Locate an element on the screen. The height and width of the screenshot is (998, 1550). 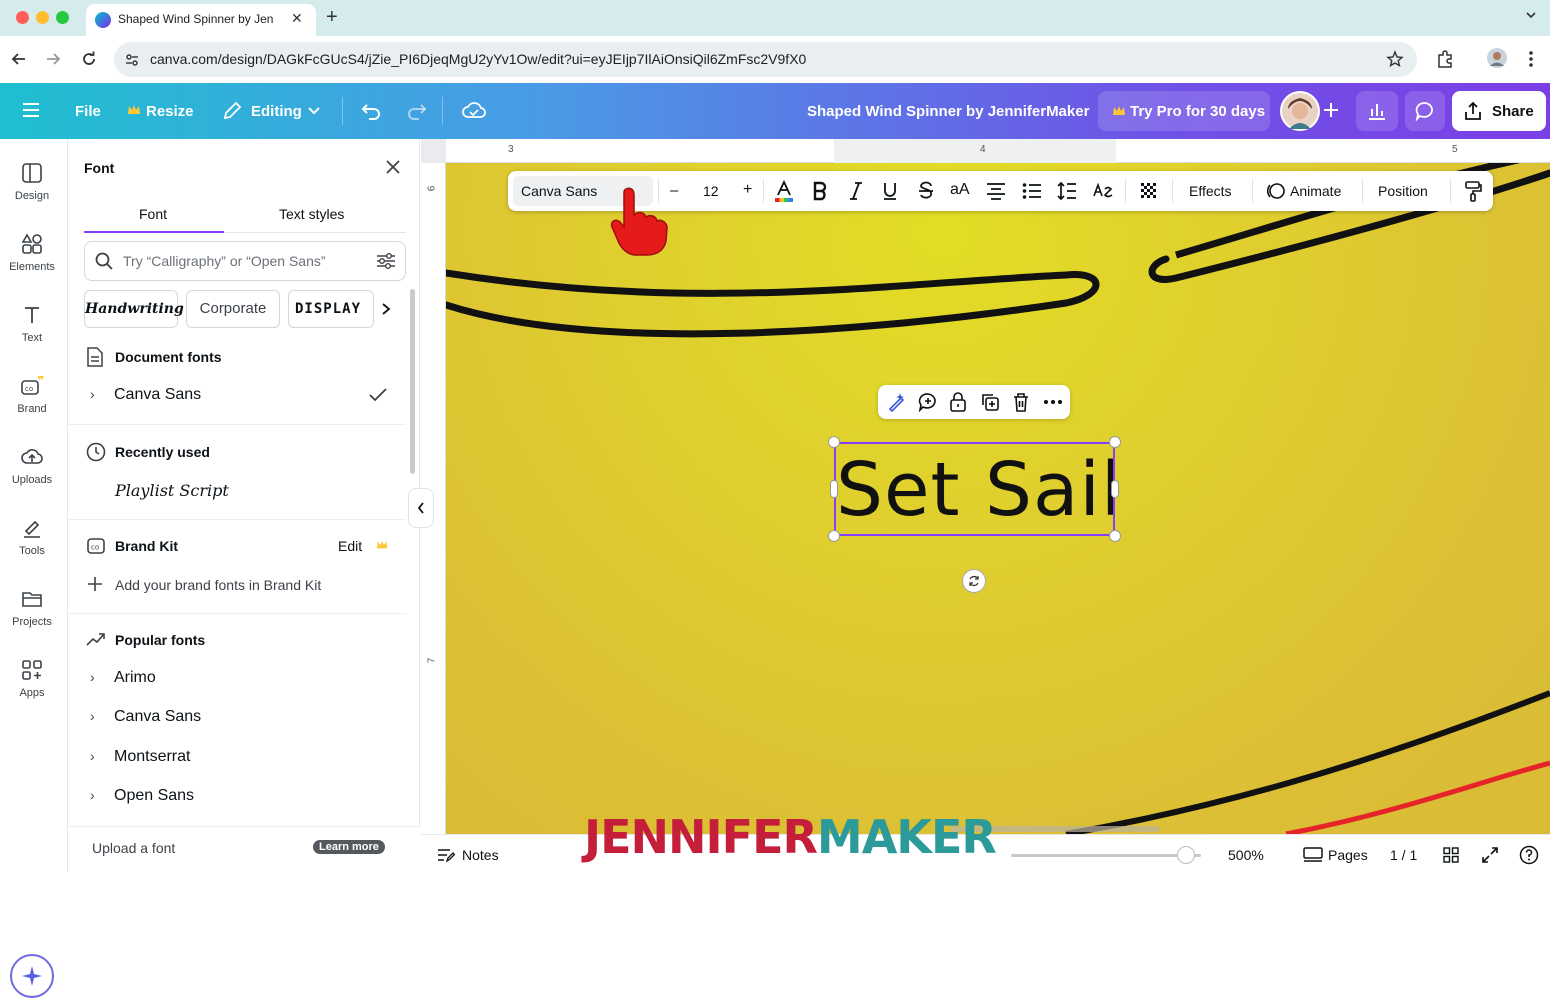
browser-tab: Shaped Wind Spinner by Jen ✕ is located at coordinates (201, 20).